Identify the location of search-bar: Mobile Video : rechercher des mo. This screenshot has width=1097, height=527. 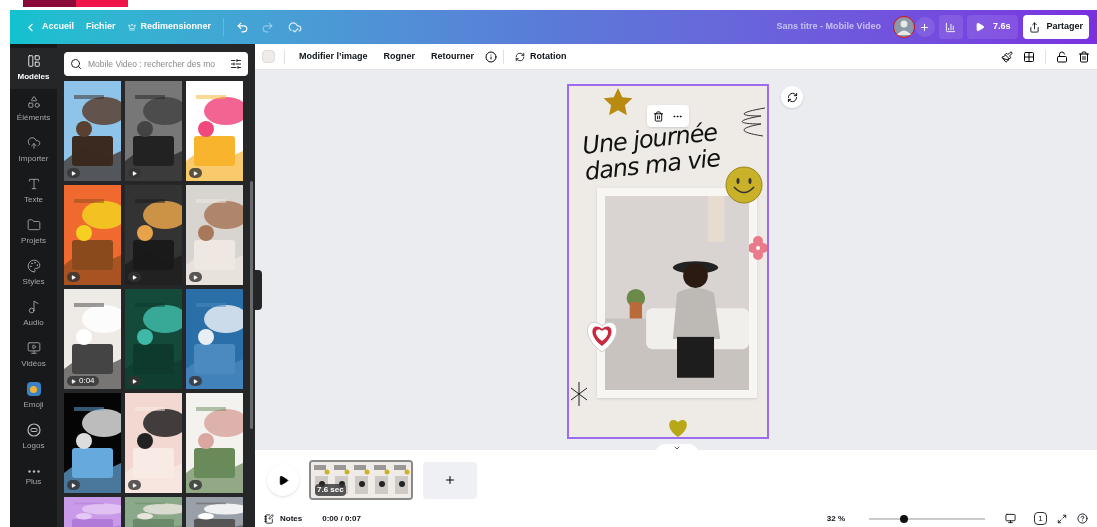
(156, 64).